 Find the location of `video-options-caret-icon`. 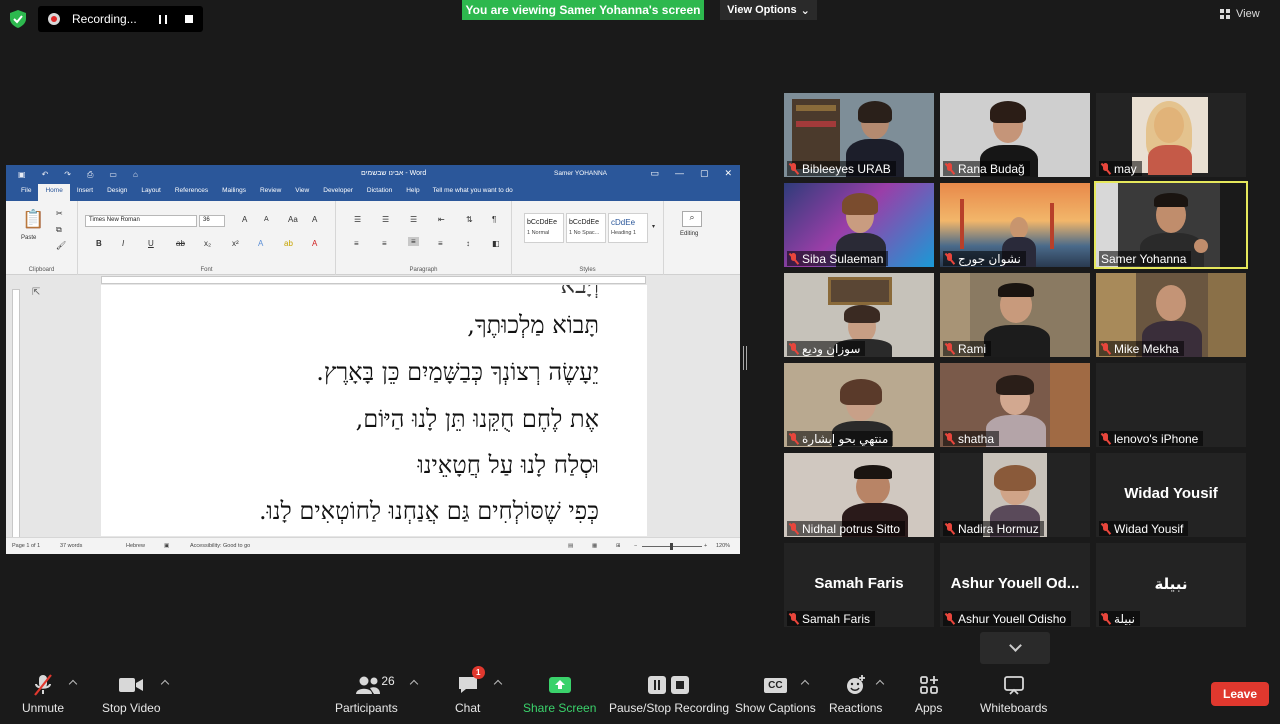

video-options-caret-icon is located at coordinates (165, 684).